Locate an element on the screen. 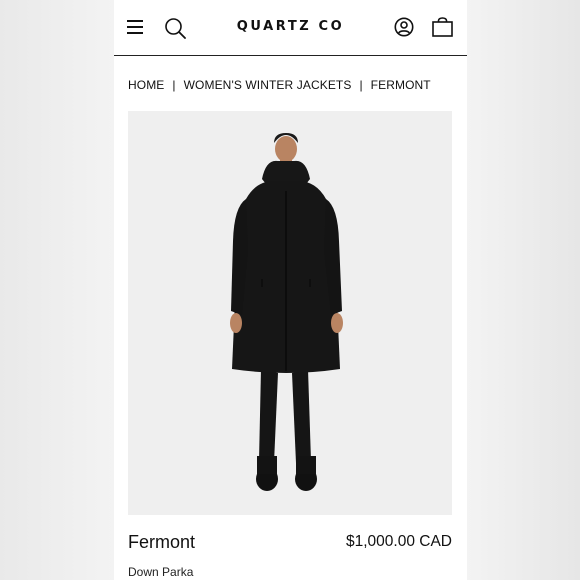 This screenshot has width=580, height=580. menu-icon is located at coordinates (135, 27).